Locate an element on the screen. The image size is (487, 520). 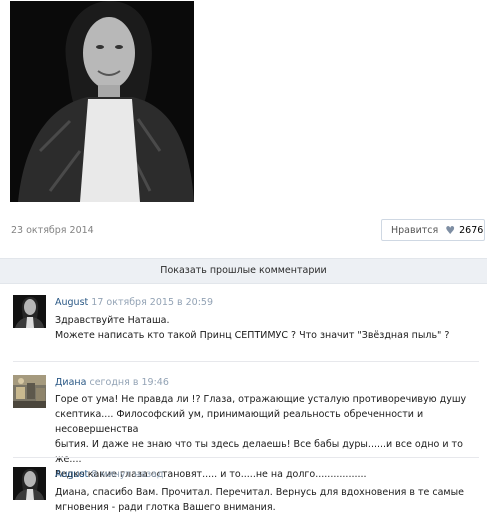
comment-line: Здравствуйте Наташа. is located at coordinates (112, 320).